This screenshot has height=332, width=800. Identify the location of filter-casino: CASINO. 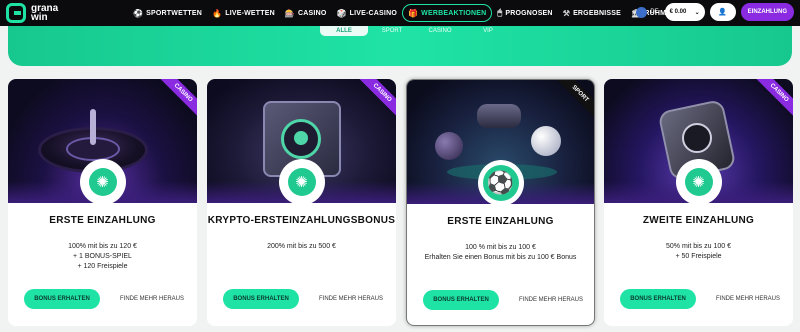
(440, 31).